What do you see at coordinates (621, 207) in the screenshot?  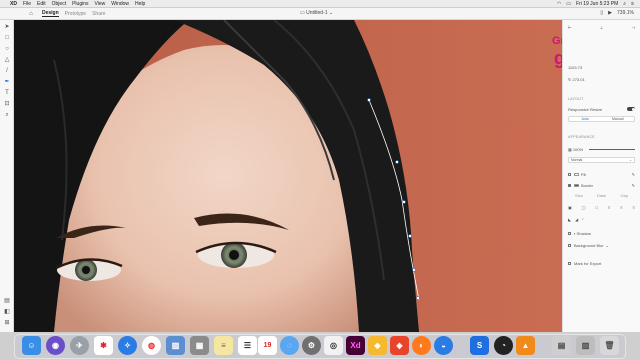 I see `text-align-center-icon: ≡` at bounding box center [621, 207].